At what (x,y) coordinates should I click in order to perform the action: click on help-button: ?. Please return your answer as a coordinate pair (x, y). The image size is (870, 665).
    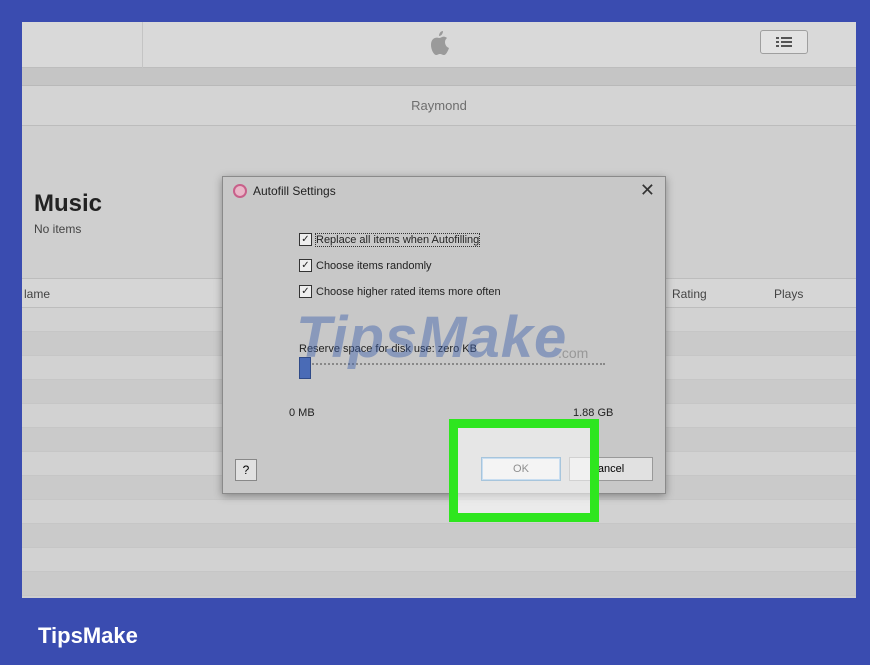
    Looking at the image, I should click on (246, 470).